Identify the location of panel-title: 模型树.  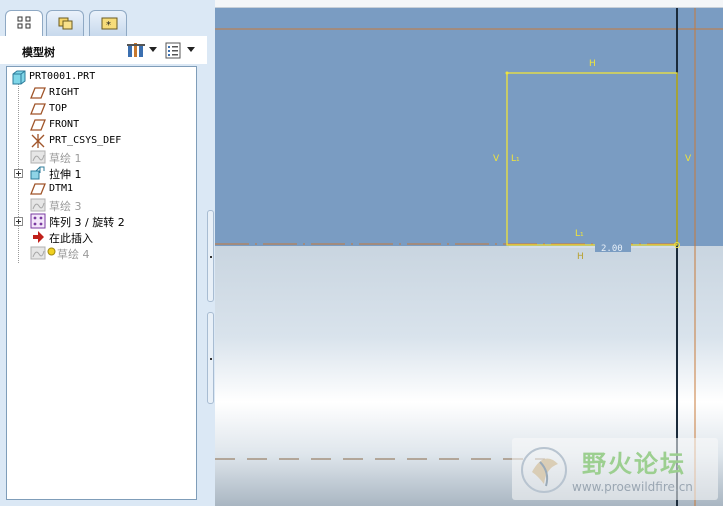
(38, 52).